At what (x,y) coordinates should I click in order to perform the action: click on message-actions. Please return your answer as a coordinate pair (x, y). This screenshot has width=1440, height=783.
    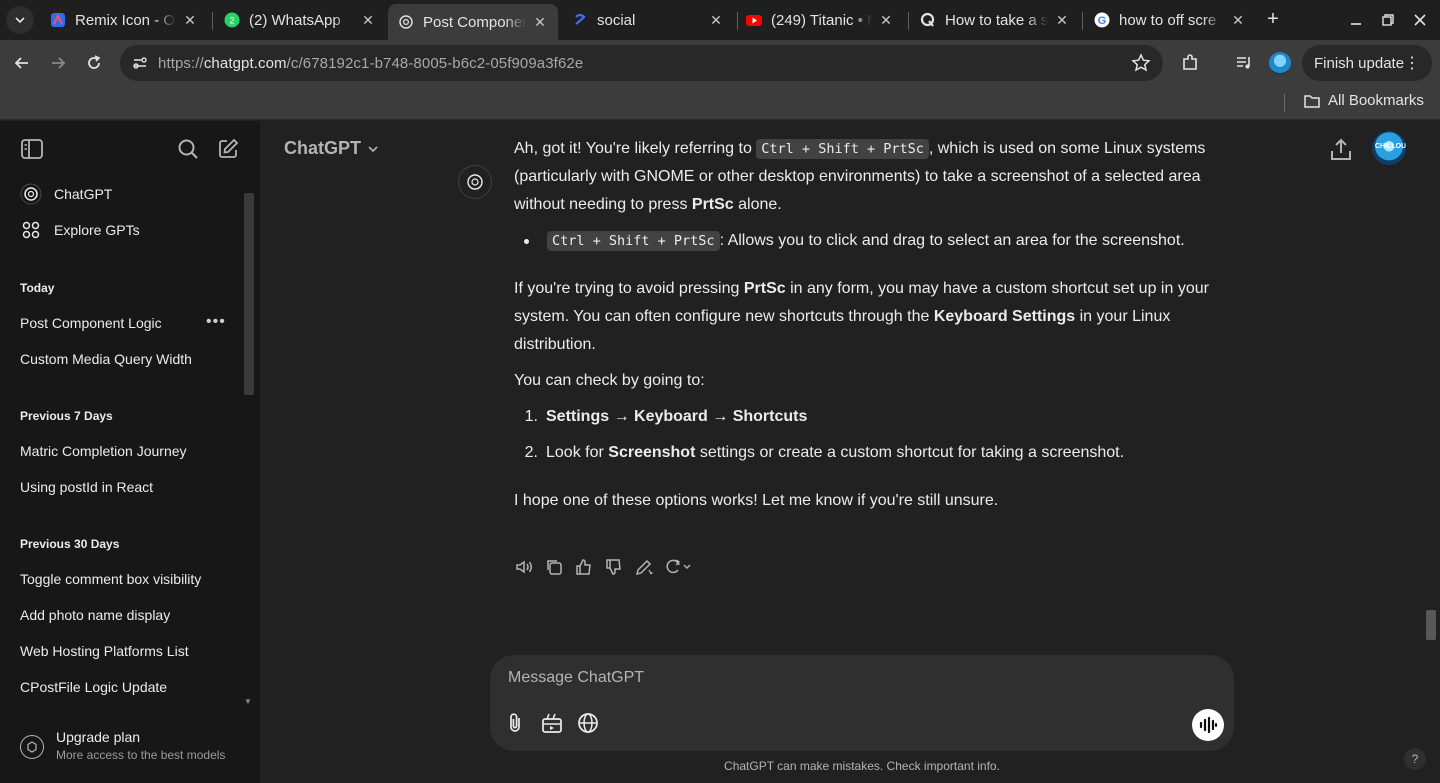
    Looking at the image, I should click on (609, 567).